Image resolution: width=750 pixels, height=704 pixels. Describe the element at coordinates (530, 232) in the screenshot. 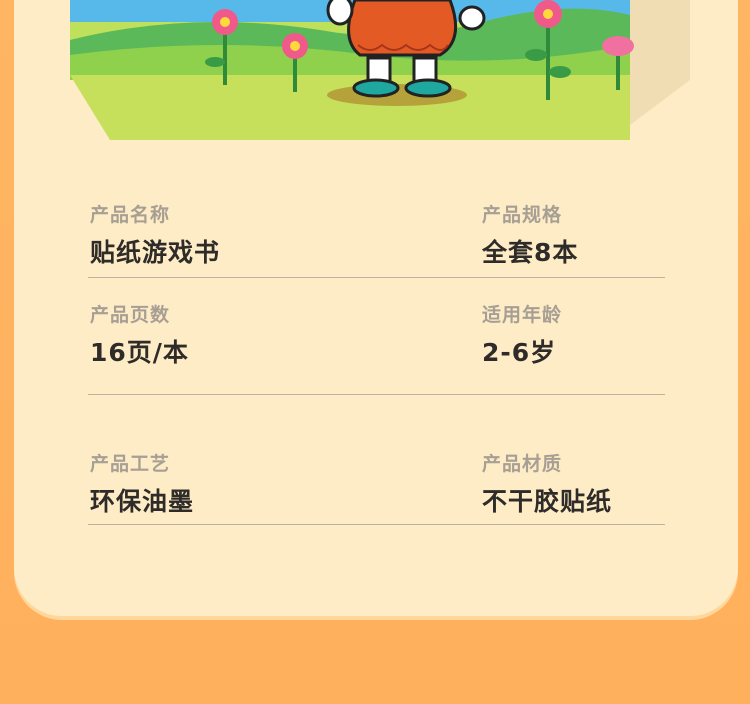

I see `spec-cell: 产品规格 全套8本` at that location.